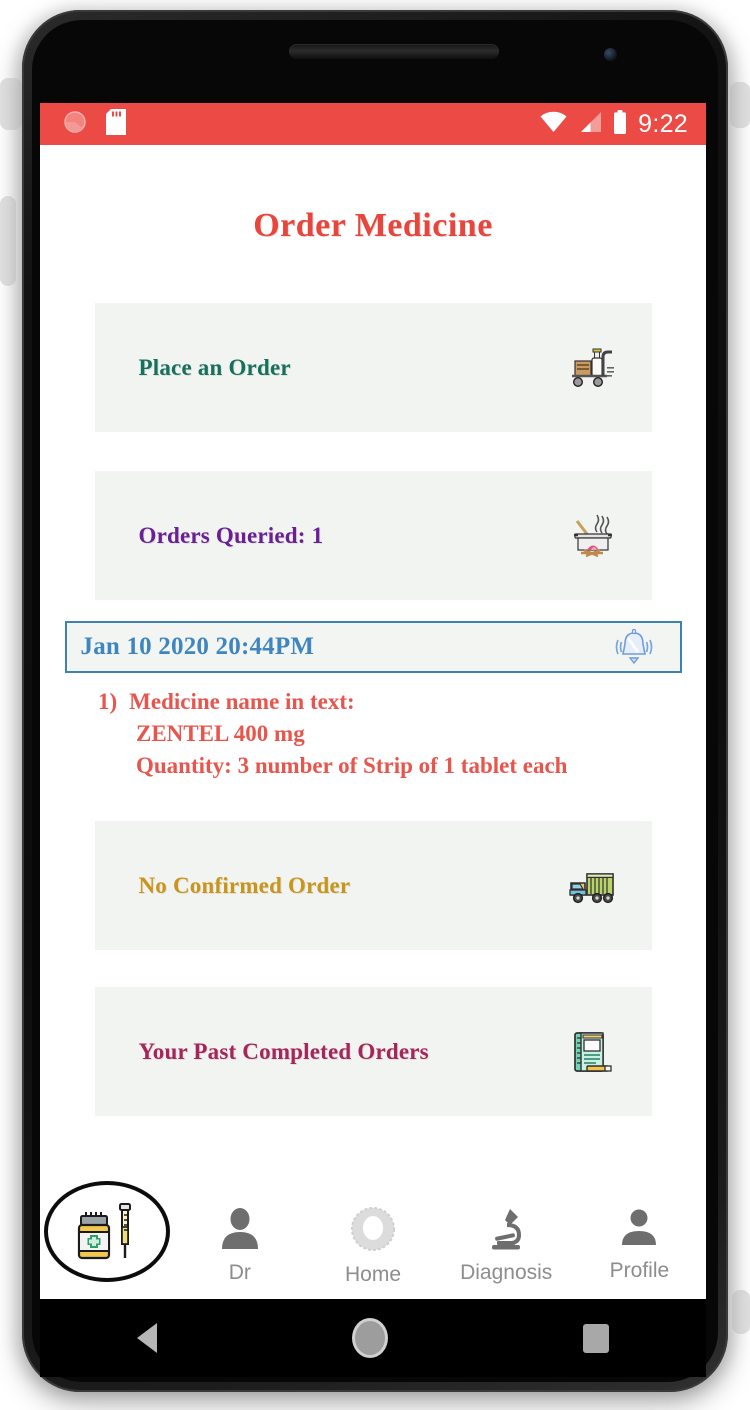 The height and width of the screenshot is (1410, 750). What do you see at coordinates (8, 241) in the screenshot?
I see `phone-side-button-left` at bounding box center [8, 241].